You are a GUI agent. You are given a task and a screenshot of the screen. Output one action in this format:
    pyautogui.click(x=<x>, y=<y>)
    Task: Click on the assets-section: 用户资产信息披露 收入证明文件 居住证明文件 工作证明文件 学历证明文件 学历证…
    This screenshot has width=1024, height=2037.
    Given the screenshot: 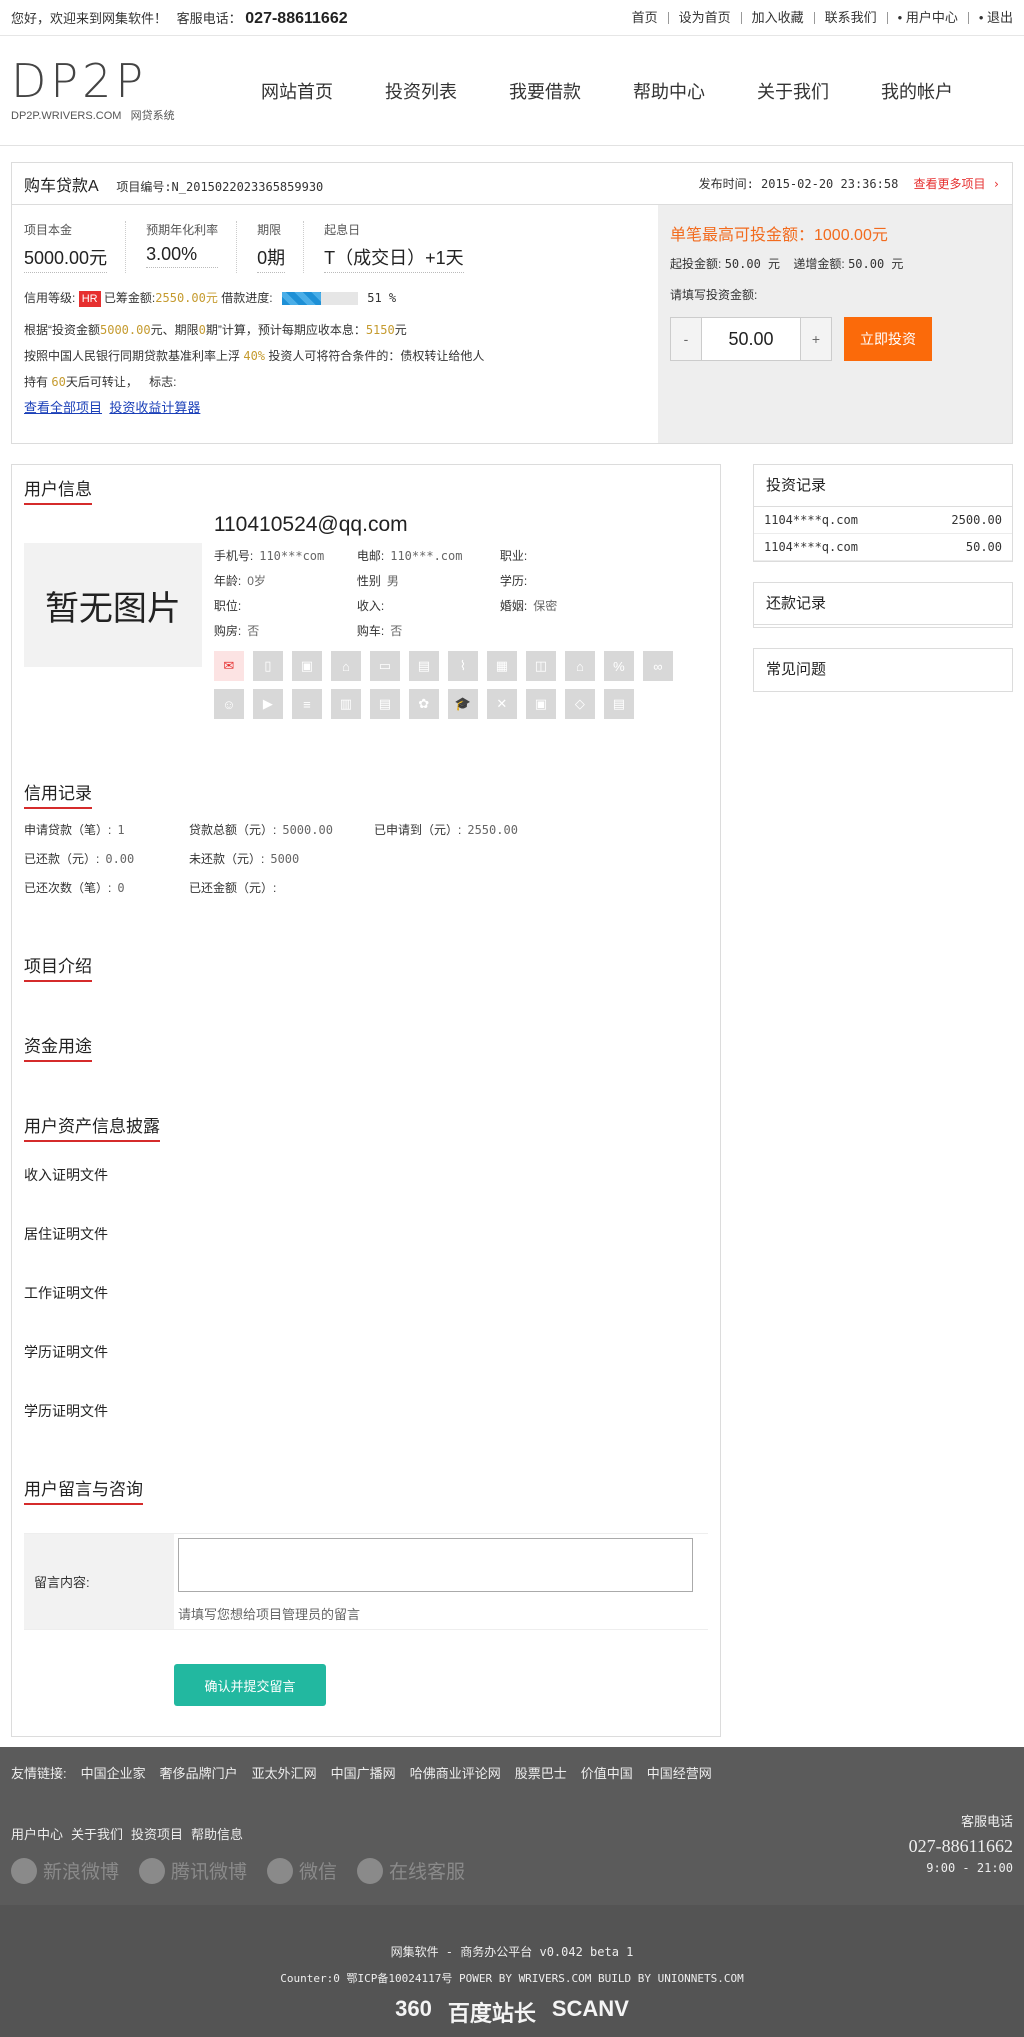 What is the action you would take?
    pyautogui.click(x=366, y=1283)
    